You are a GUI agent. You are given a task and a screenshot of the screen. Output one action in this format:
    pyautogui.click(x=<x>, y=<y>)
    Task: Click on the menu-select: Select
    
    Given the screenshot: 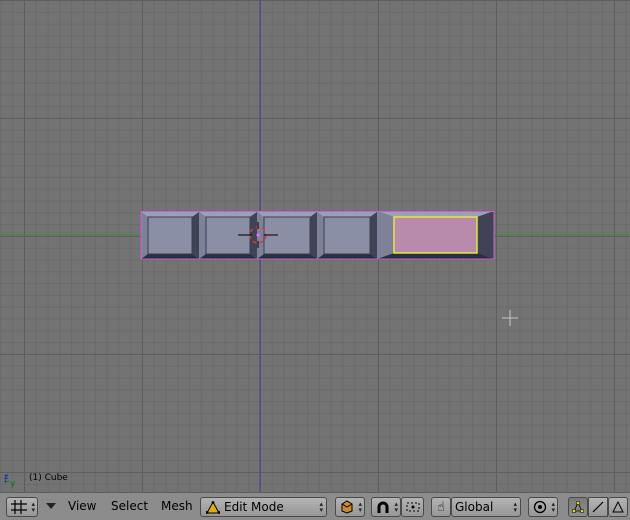 What is the action you would take?
    pyautogui.click(x=129, y=506)
    